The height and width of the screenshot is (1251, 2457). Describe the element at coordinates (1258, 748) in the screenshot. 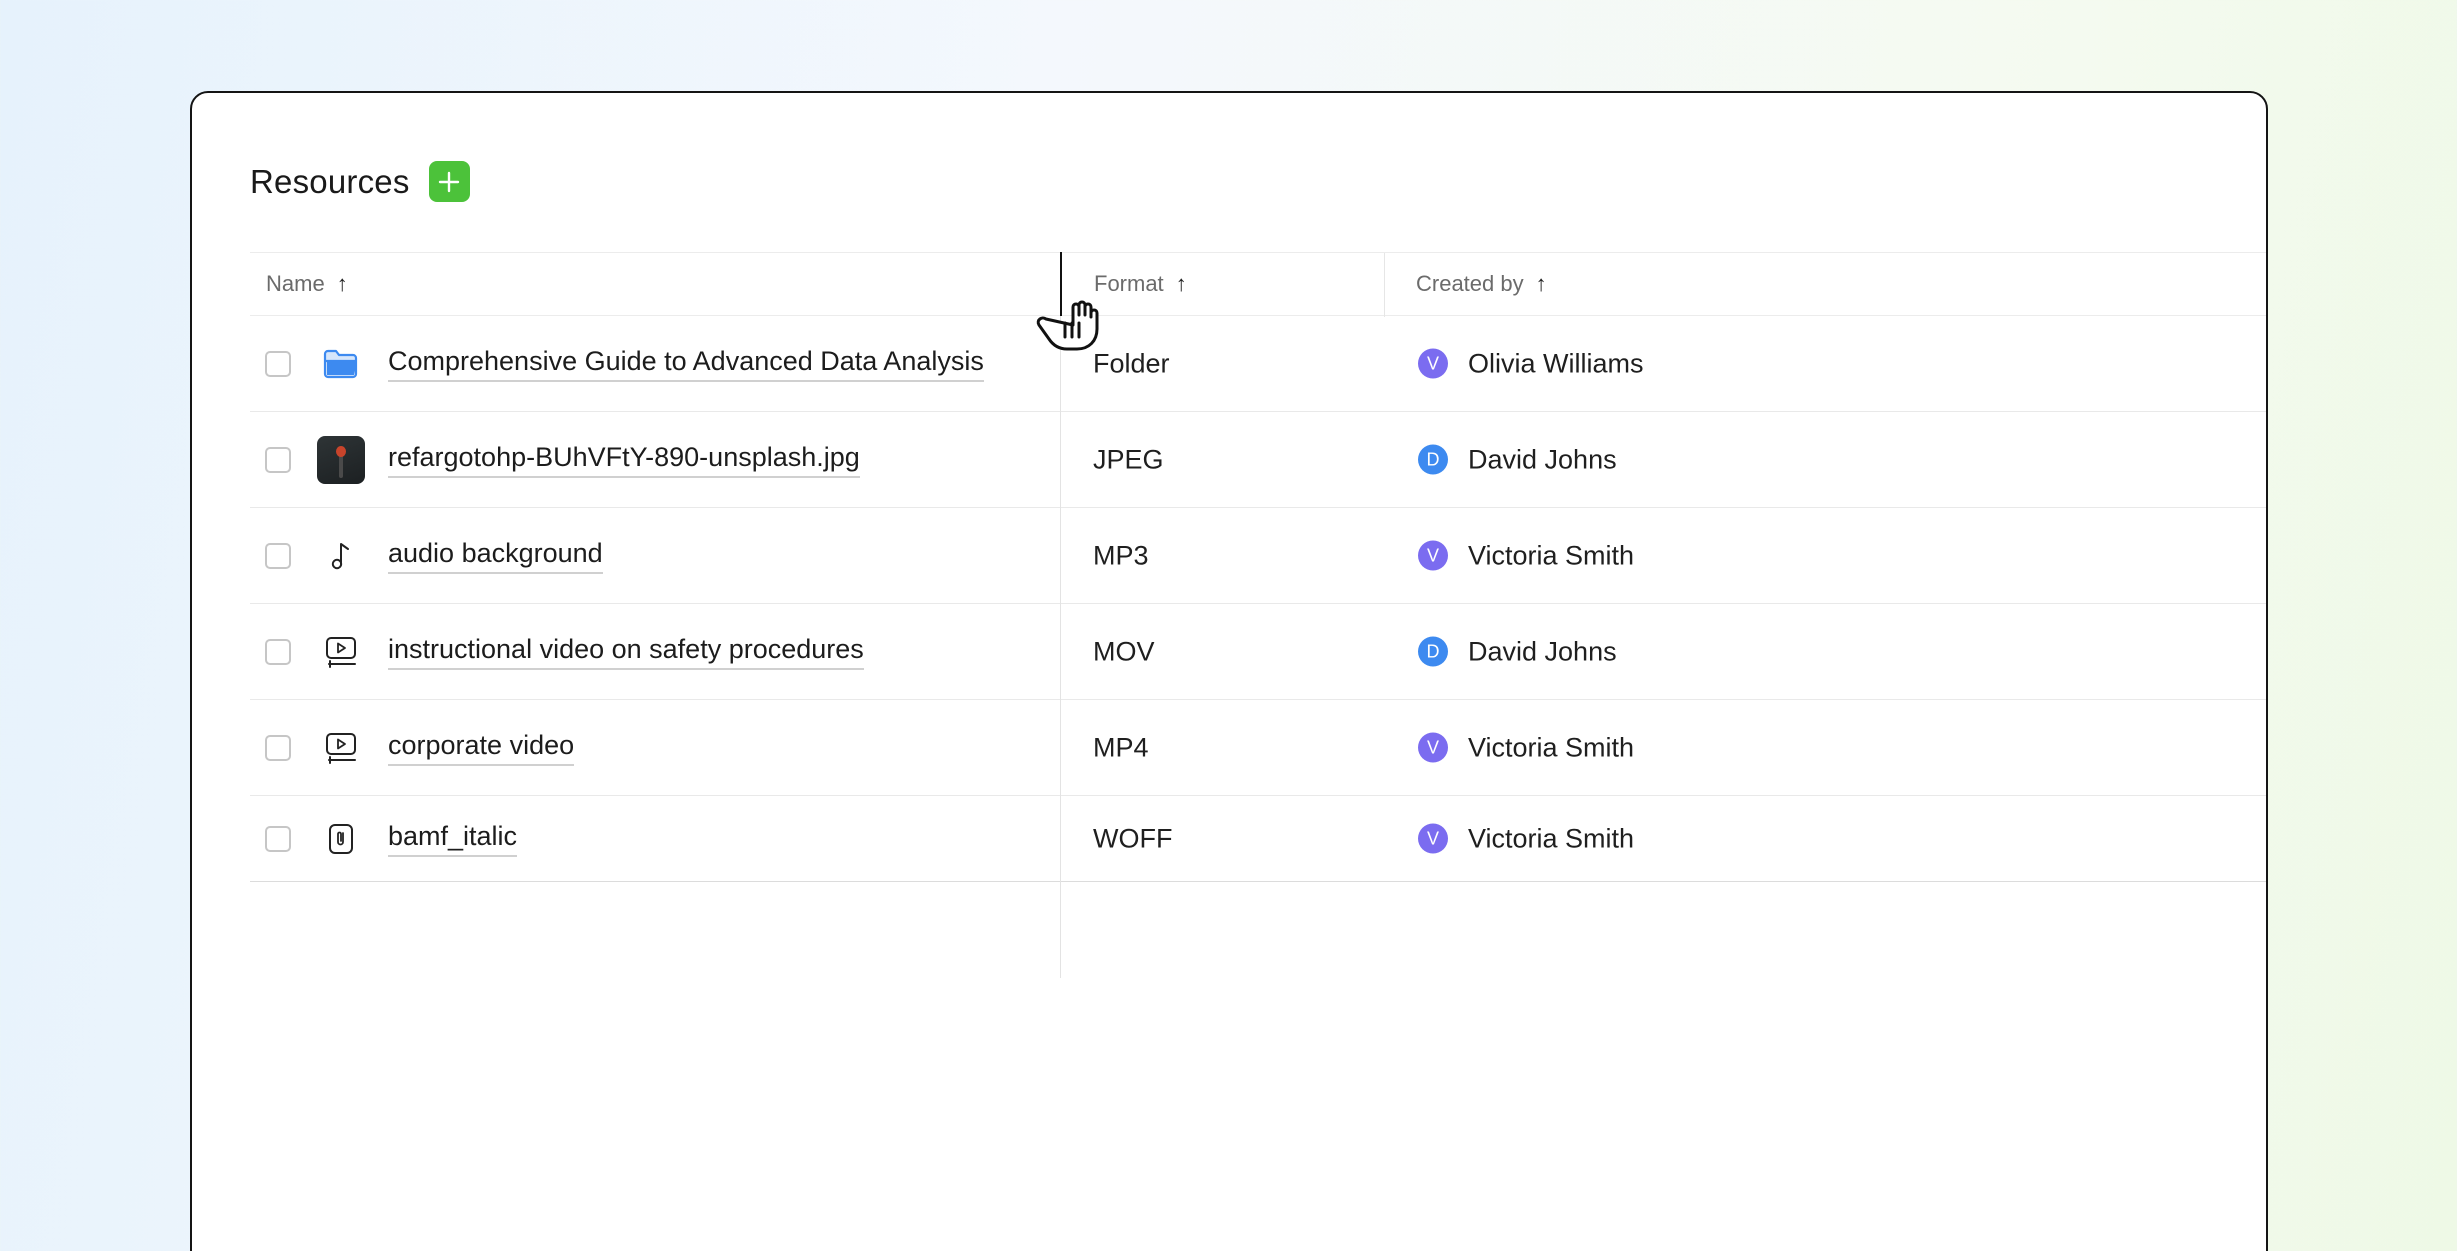

I see `table-row: corporate video MP4 V Victoria Smith` at that location.